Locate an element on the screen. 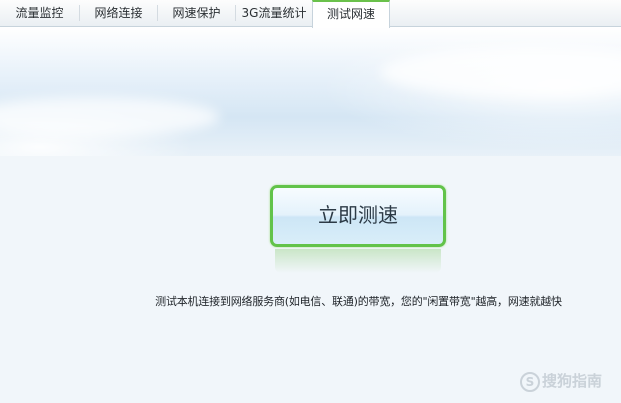 The image size is (621, 403). tab-network-connections: 网络连接 is located at coordinates (118, 13).